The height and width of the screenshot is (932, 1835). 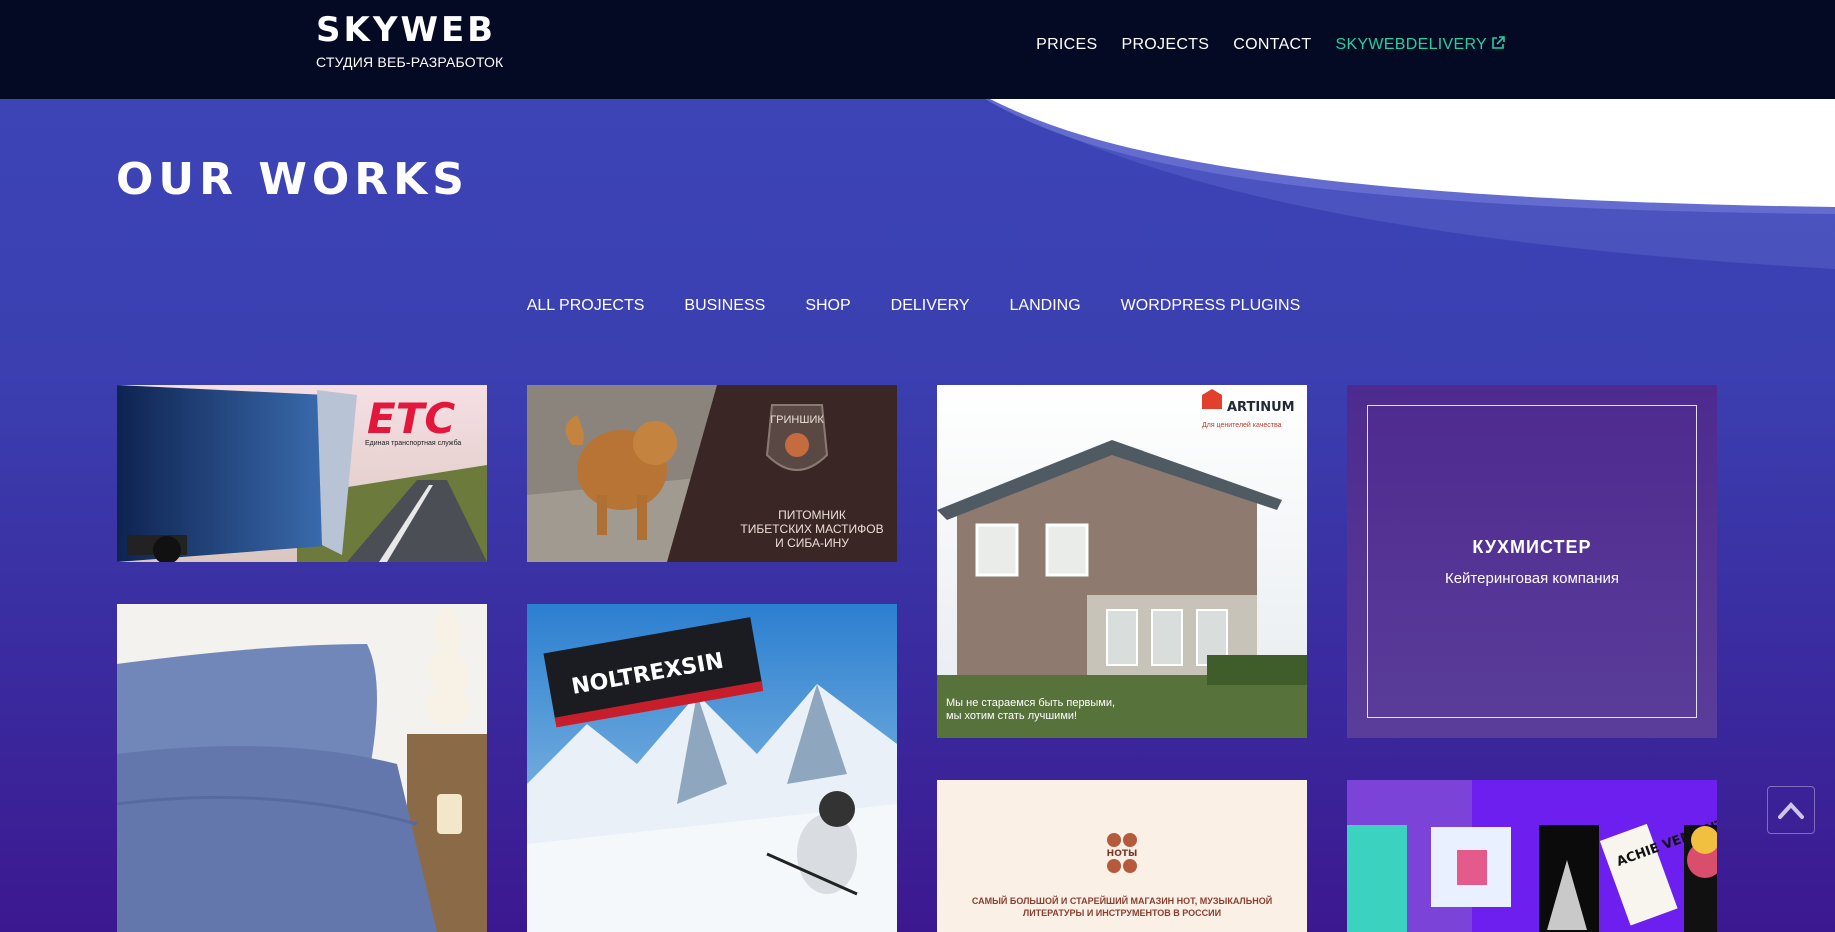 I want to click on filter-delivery: DELIVERY, so click(x=930, y=306).